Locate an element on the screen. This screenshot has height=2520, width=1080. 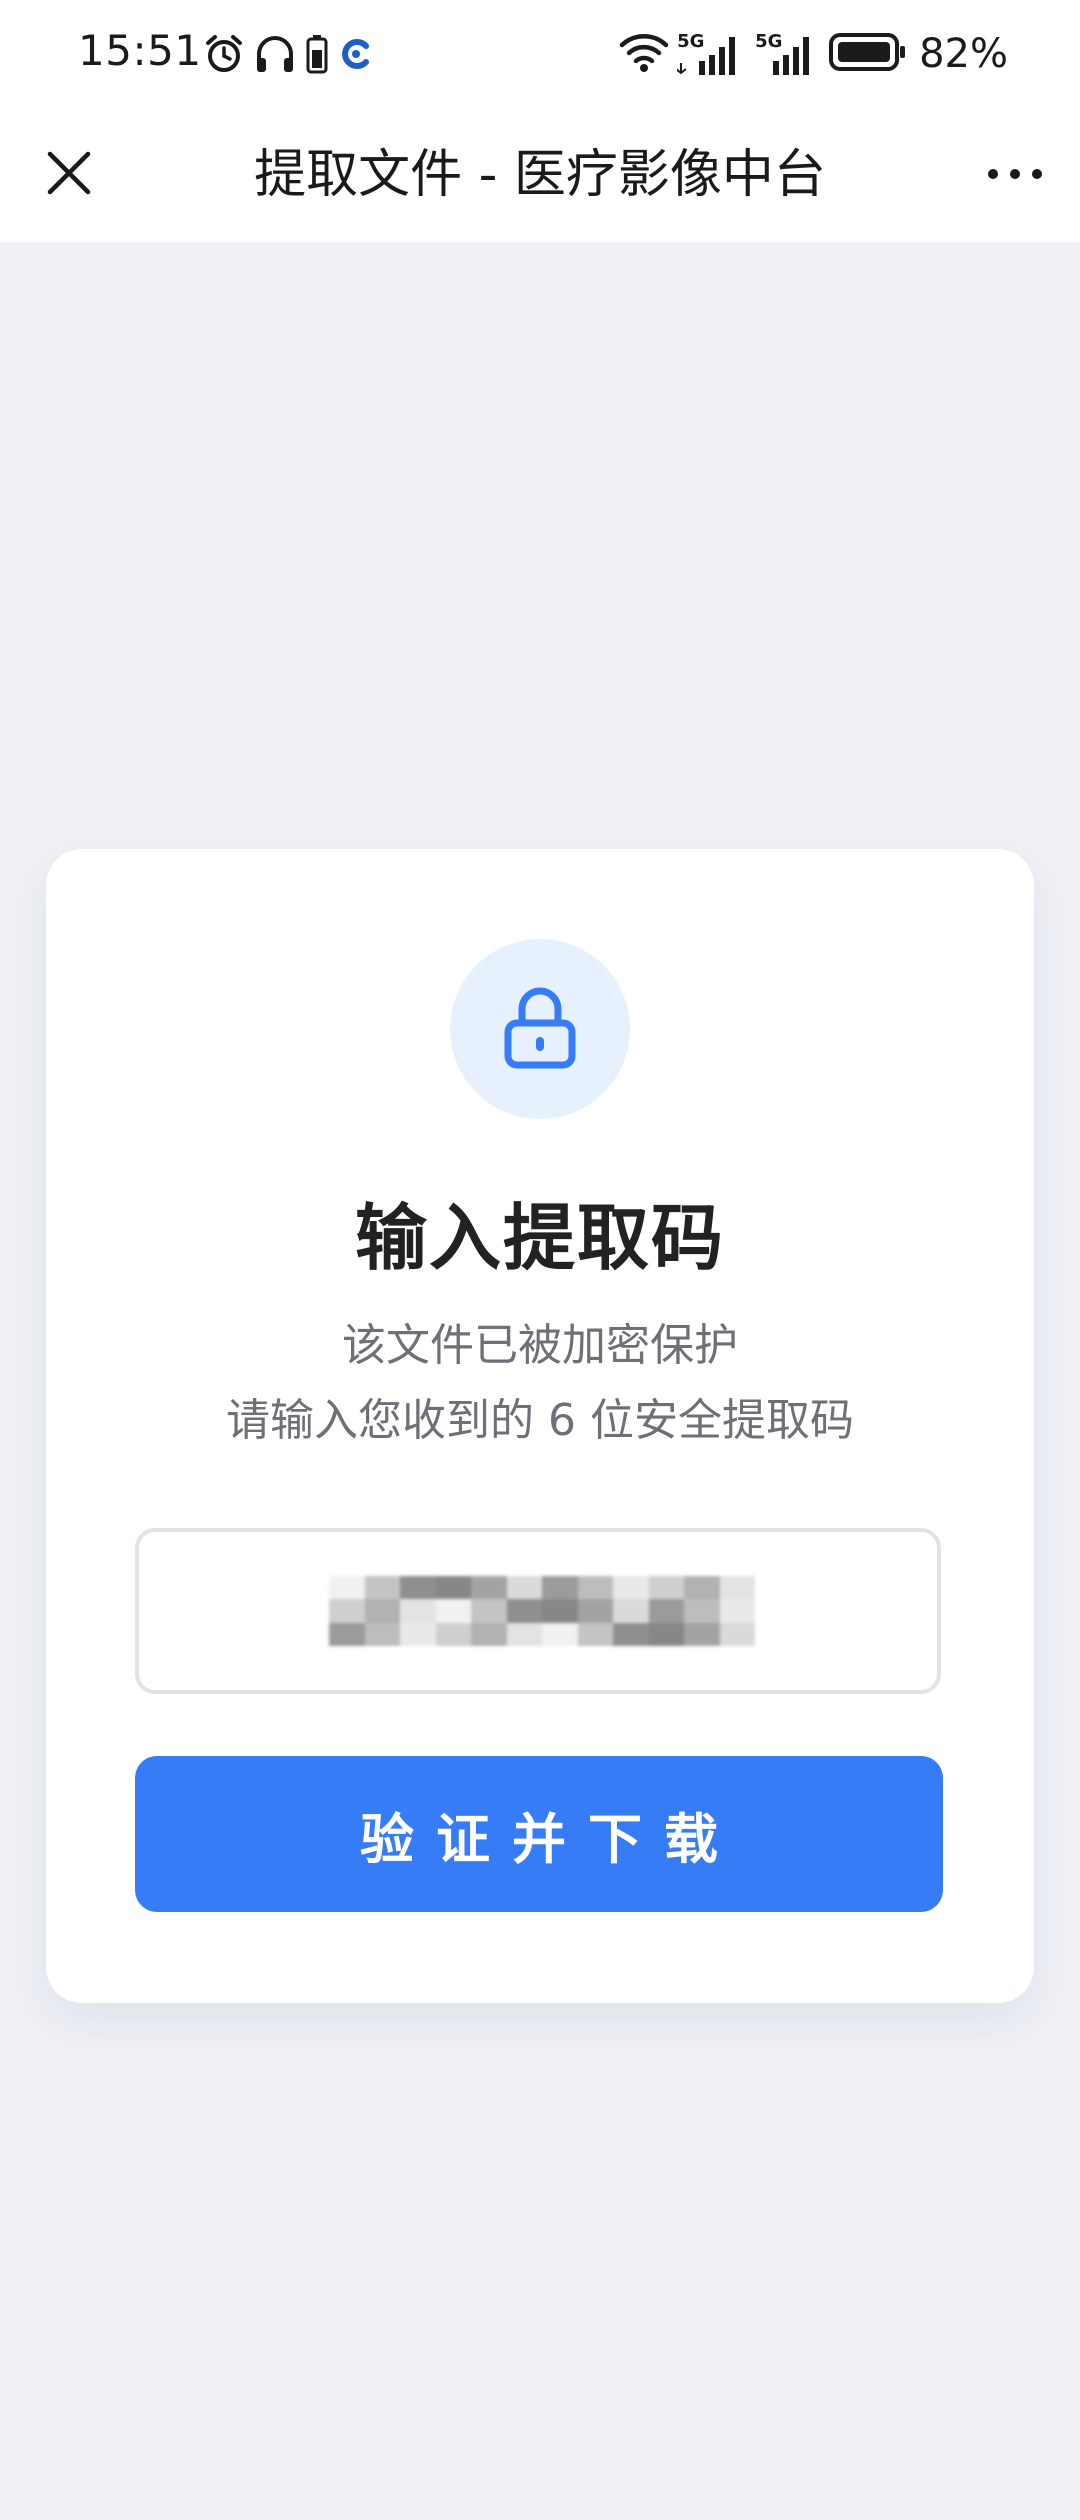
app-notification-icon is located at coordinates (356, 56).